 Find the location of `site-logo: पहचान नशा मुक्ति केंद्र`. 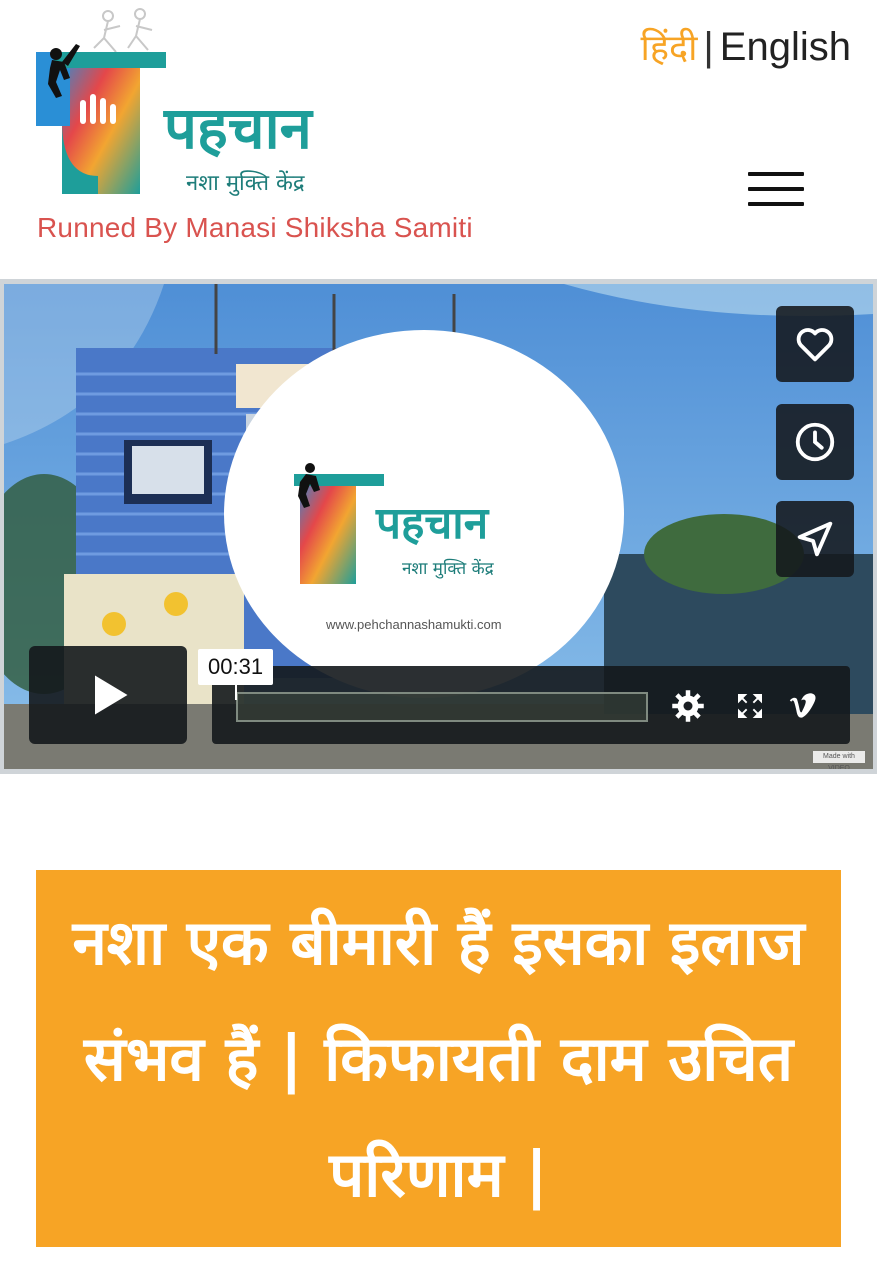

site-logo: पहचान नशा मुक्ति केंद्र is located at coordinates (196, 108).